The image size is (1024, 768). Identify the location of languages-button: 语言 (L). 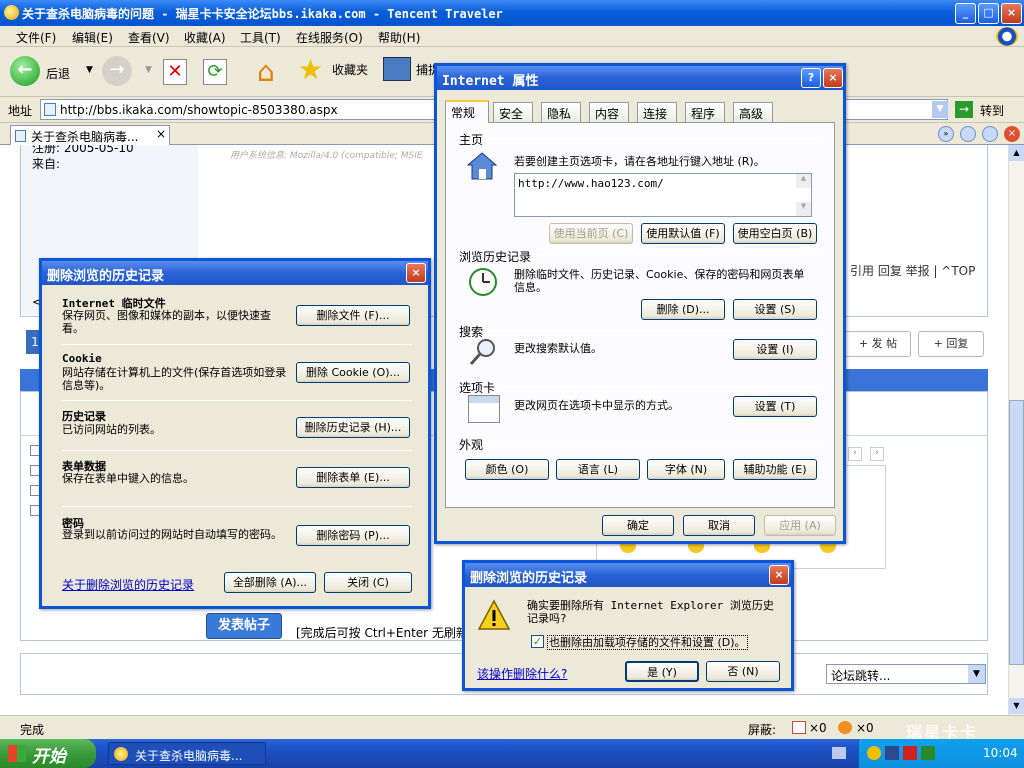
(598, 469).